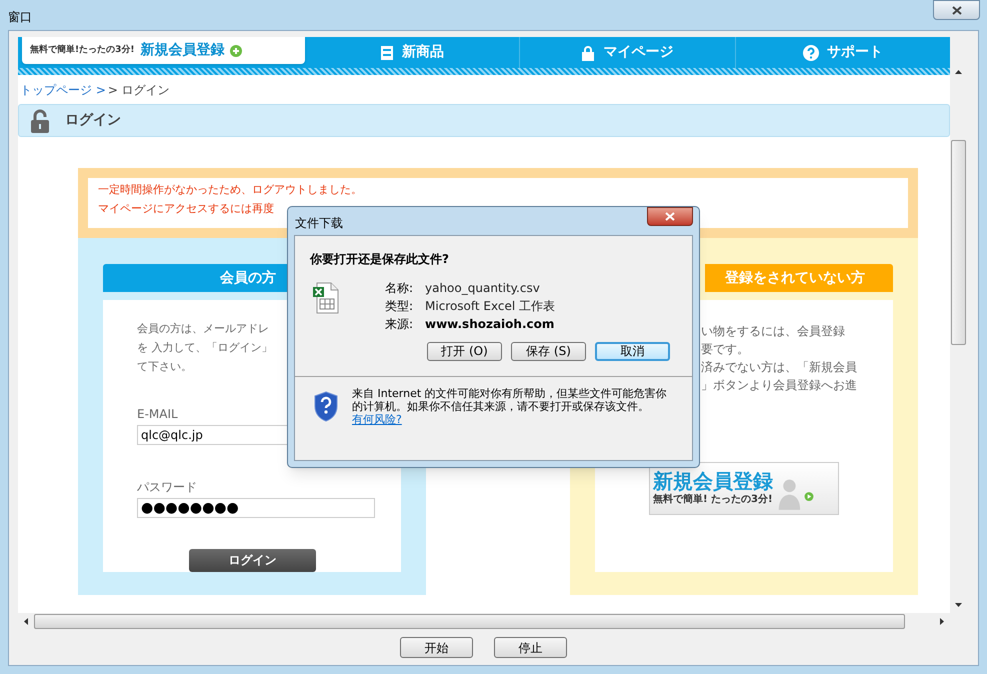 This screenshot has height=674, width=987. I want to click on warning-text: 来自 Internet 的文件可能对你有所帮助，但某些文件可能危害你的计算机。如果你不信任其来源，请不要打开或保存该文件。 有何风险?, so click(510, 406).